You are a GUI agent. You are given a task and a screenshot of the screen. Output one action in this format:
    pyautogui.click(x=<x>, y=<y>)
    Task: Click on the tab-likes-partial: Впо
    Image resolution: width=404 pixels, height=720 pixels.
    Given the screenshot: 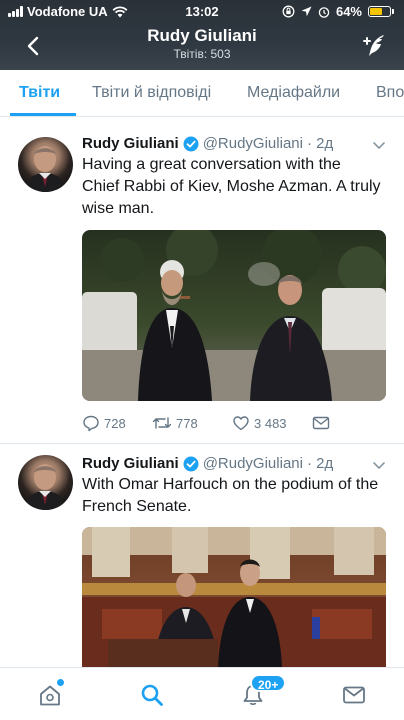 What is the action you would take?
    pyautogui.click(x=390, y=93)
    